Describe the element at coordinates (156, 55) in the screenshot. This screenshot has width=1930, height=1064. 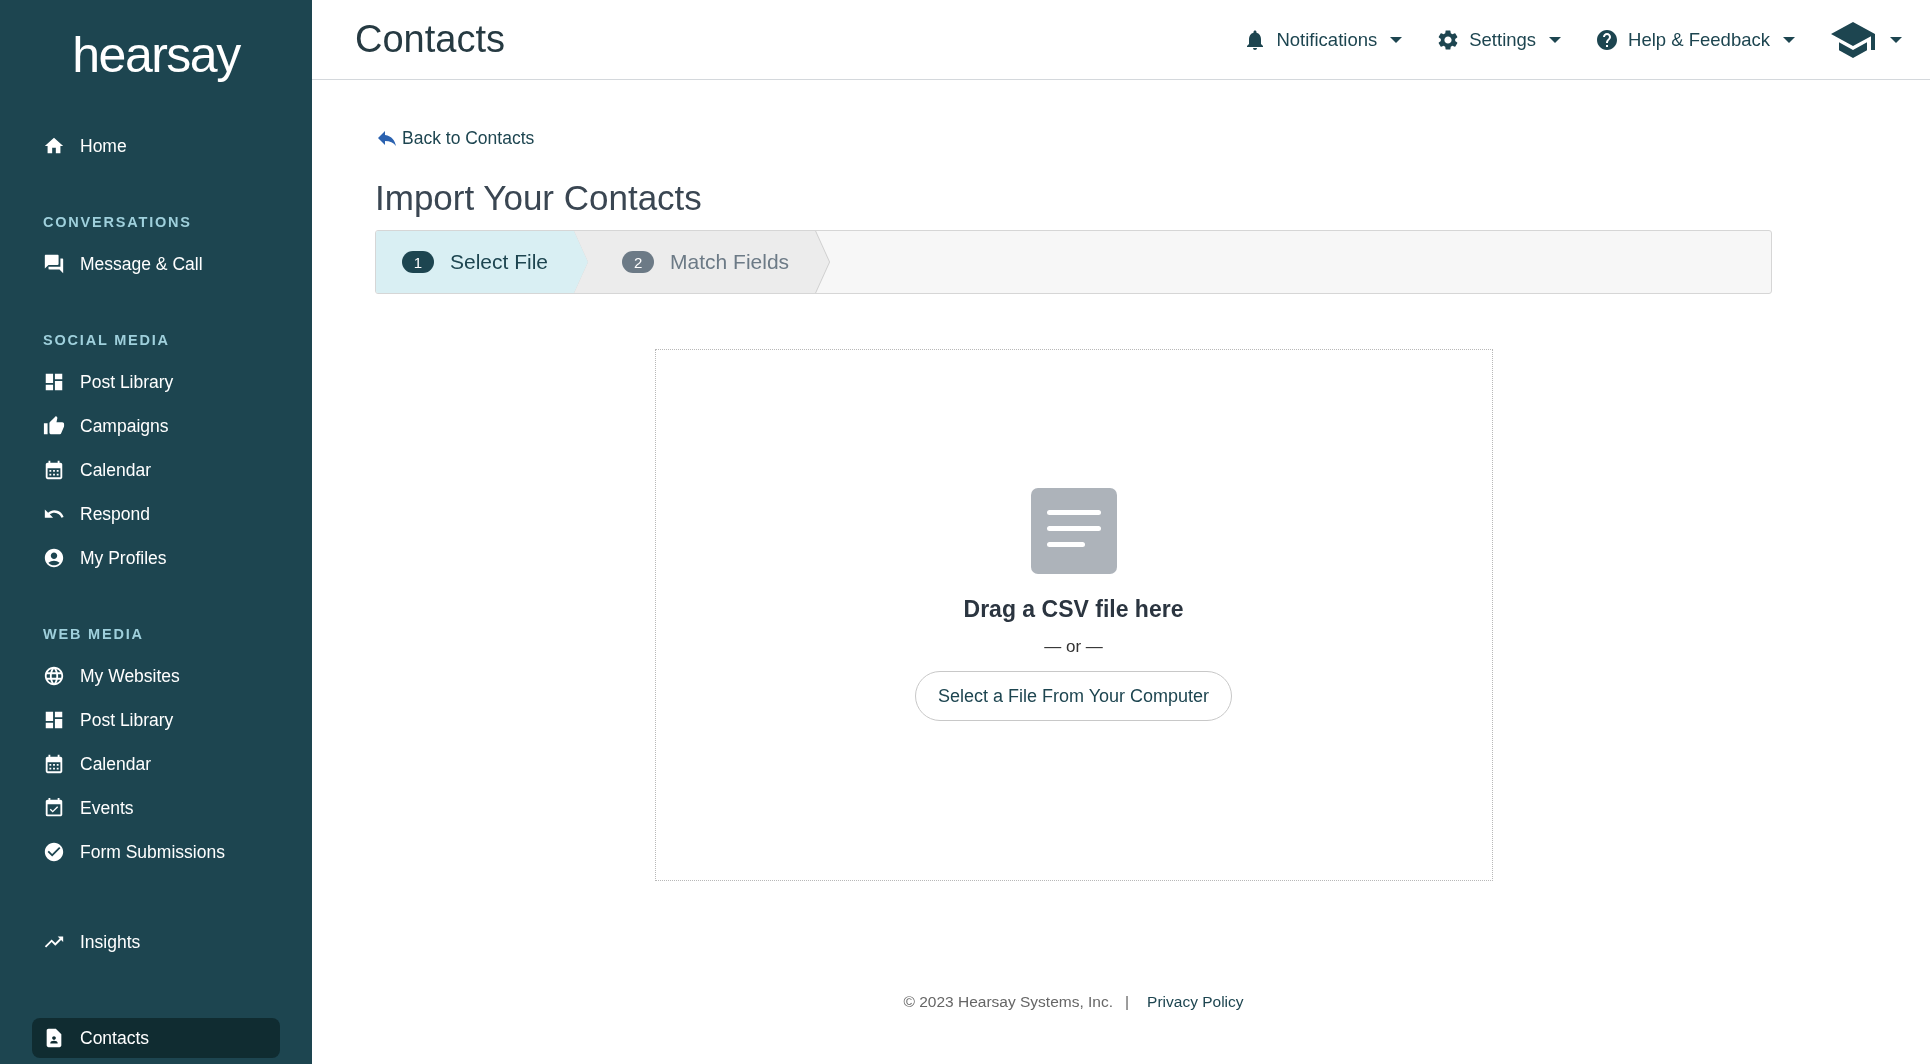
I see `hearsay-logo: hearsay` at that location.